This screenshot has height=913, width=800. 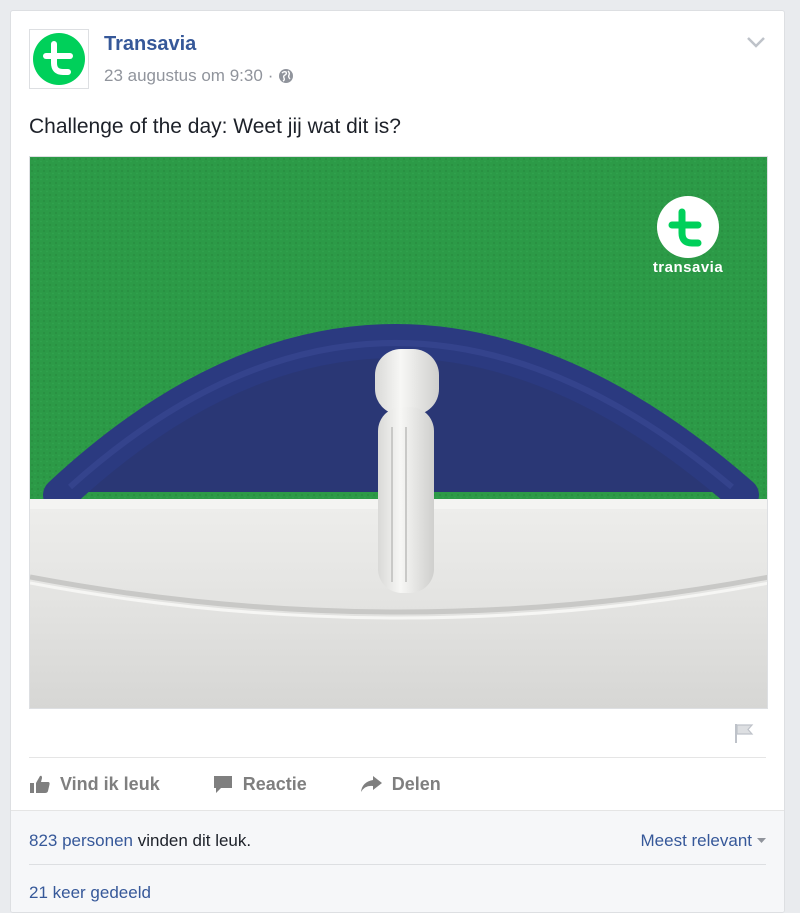 I want to click on sort-label: Meest relevant, so click(x=696, y=840).